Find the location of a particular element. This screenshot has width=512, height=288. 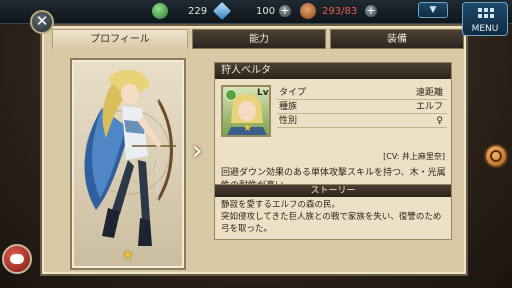

character-artwork is located at coordinates (130, 157).